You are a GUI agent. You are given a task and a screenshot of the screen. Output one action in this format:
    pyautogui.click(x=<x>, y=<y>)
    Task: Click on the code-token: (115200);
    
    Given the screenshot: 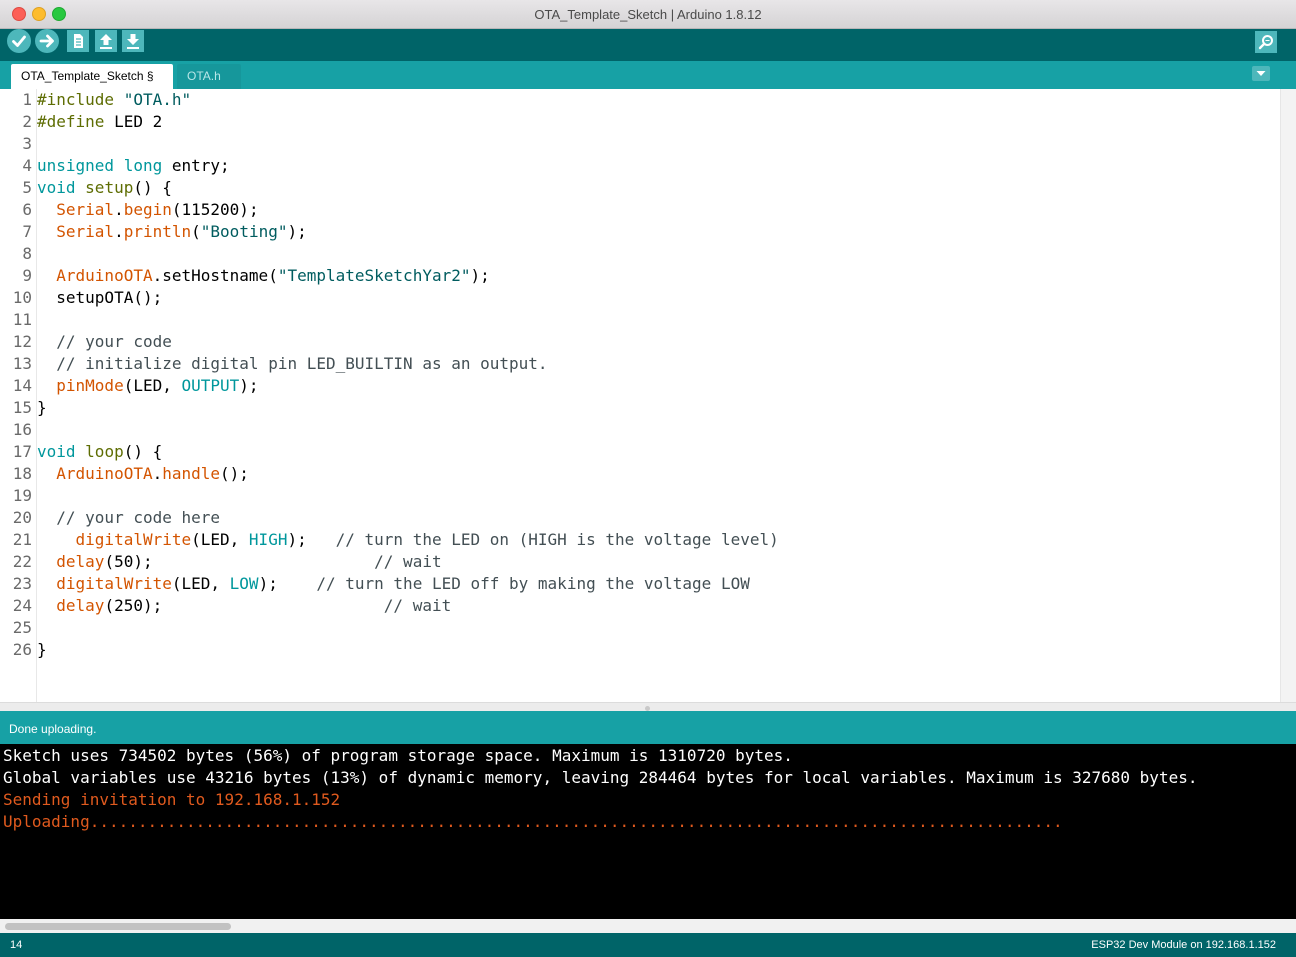 What is the action you would take?
    pyautogui.click(x=215, y=209)
    